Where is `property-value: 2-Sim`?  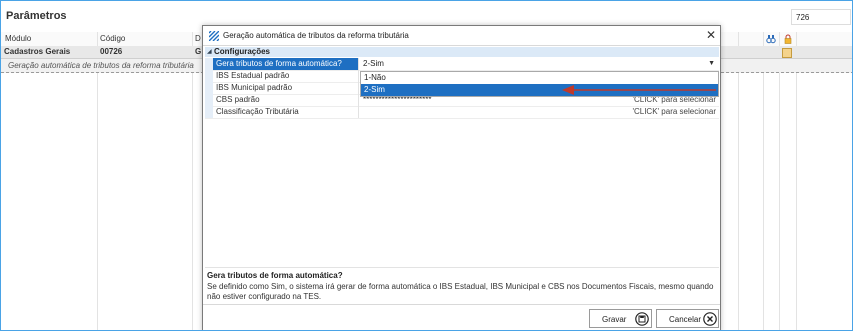
property-value: 2-Sim is located at coordinates (373, 63).